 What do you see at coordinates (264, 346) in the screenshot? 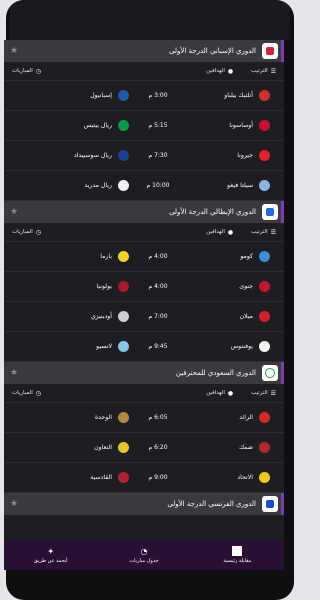
I see `juventus-crest-icon` at bounding box center [264, 346].